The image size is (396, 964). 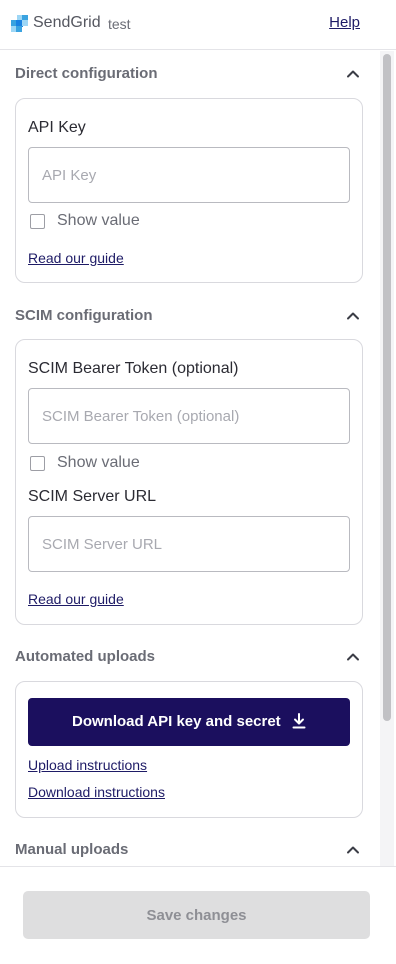 I want to click on brand-name: SendGrid, so click(x=67, y=22).